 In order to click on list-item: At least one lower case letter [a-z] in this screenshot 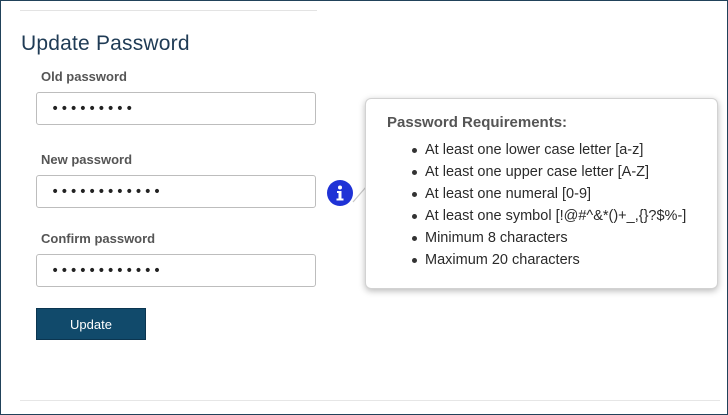, I will do `click(549, 150)`.